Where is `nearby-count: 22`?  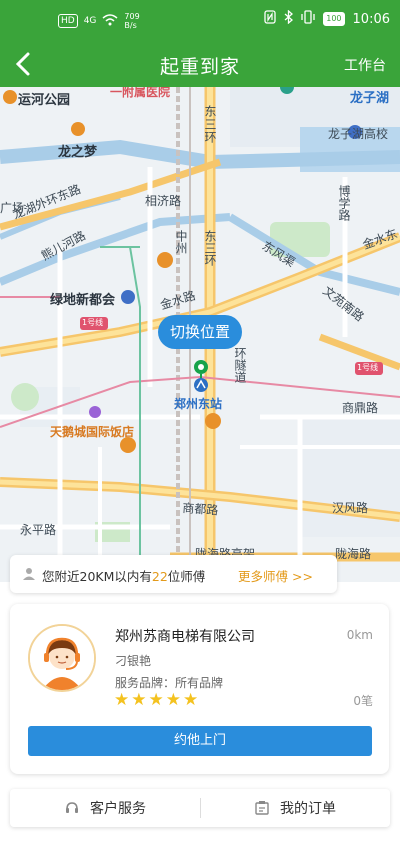
nearby-count: 22 is located at coordinates (159, 576).